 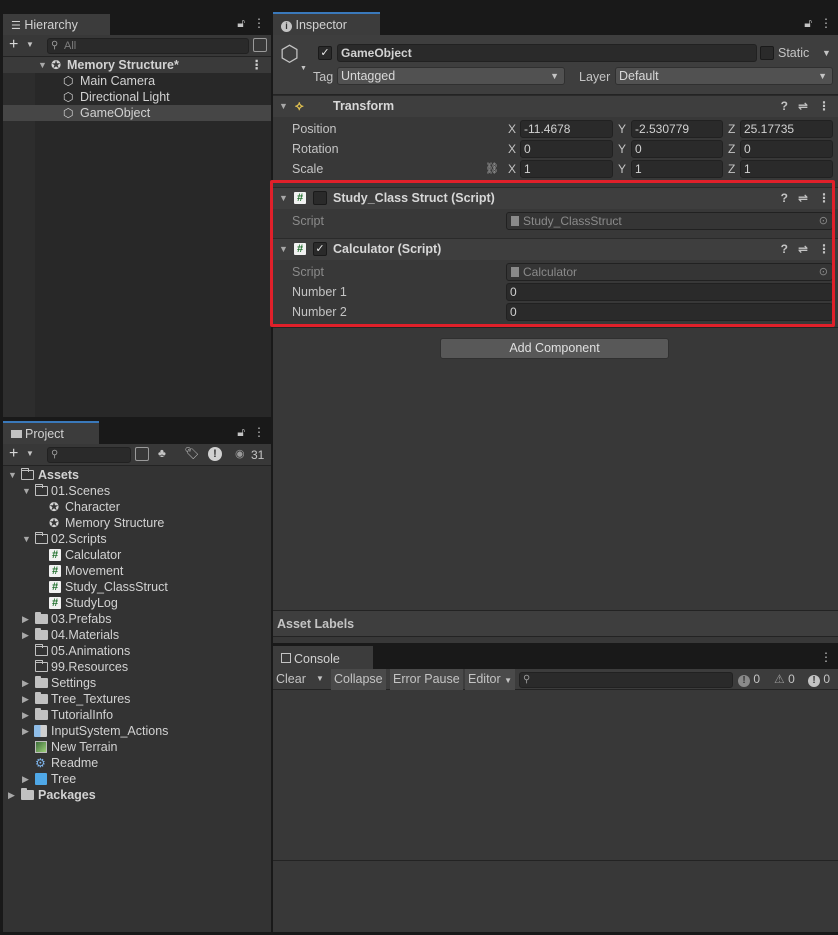 What do you see at coordinates (137, 113) in the screenshot?
I see `hierarchy-item-selected: ⬡ GameObject` at bounding box center [137, 113].